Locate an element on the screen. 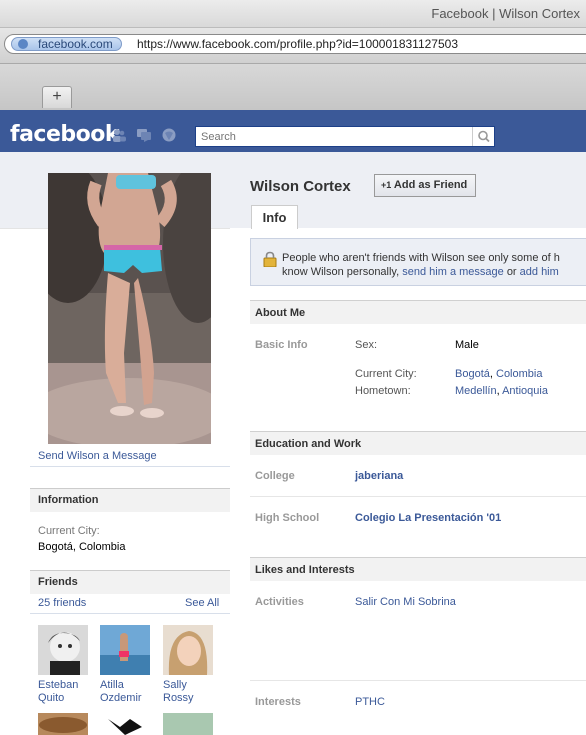  basic-info-label: Basic Info is located at coordinates (281, 345).